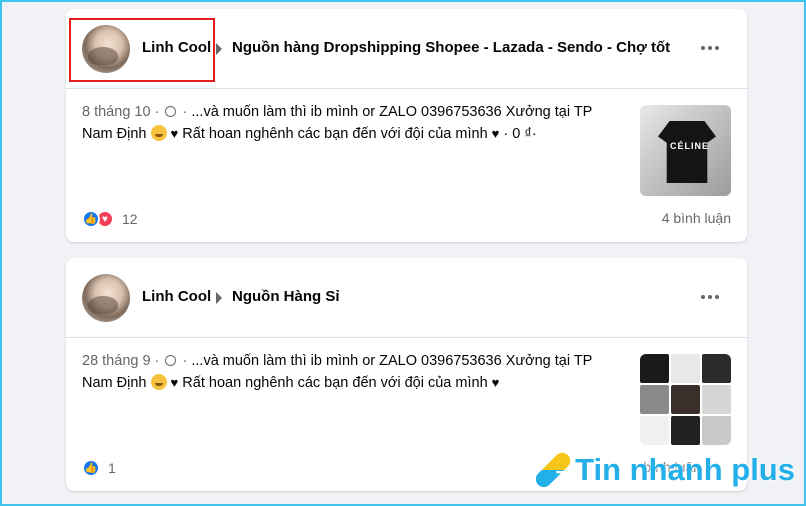 This screenshot has width=806, height=506. Describe the element at coordinates (130, 219) in the screenshot. I see `reaction-count: 12` at that location.